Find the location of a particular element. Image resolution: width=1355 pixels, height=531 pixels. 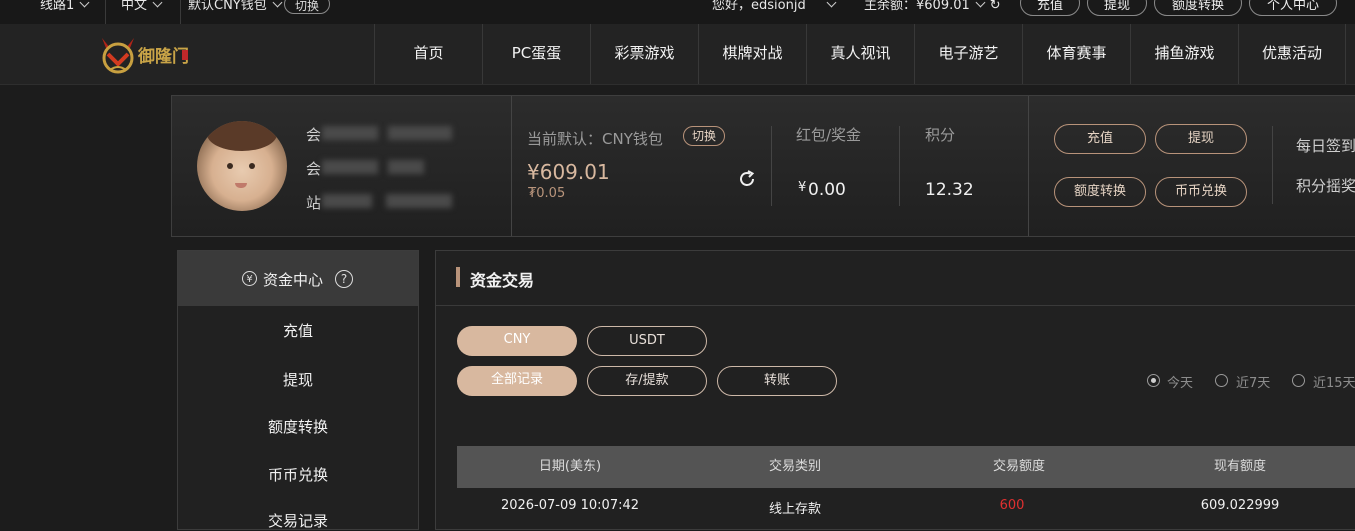

tab-cny: CNY is located at coordinates (517, 341).